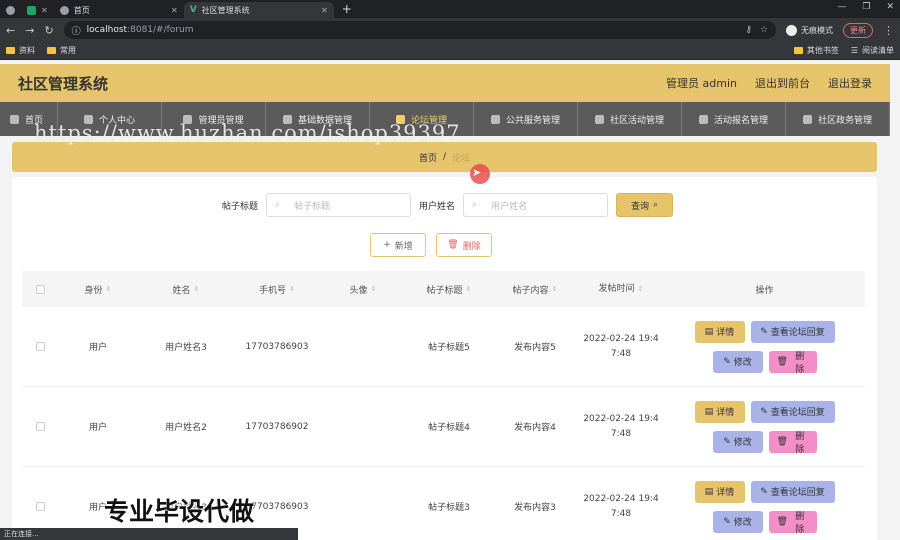 This screenshot has height=540, width=900. What do you see at coordinates (782, 83) in the screenshot?
I see `back-to-front-link: 退出到前台` at bounding box center [782, 83].